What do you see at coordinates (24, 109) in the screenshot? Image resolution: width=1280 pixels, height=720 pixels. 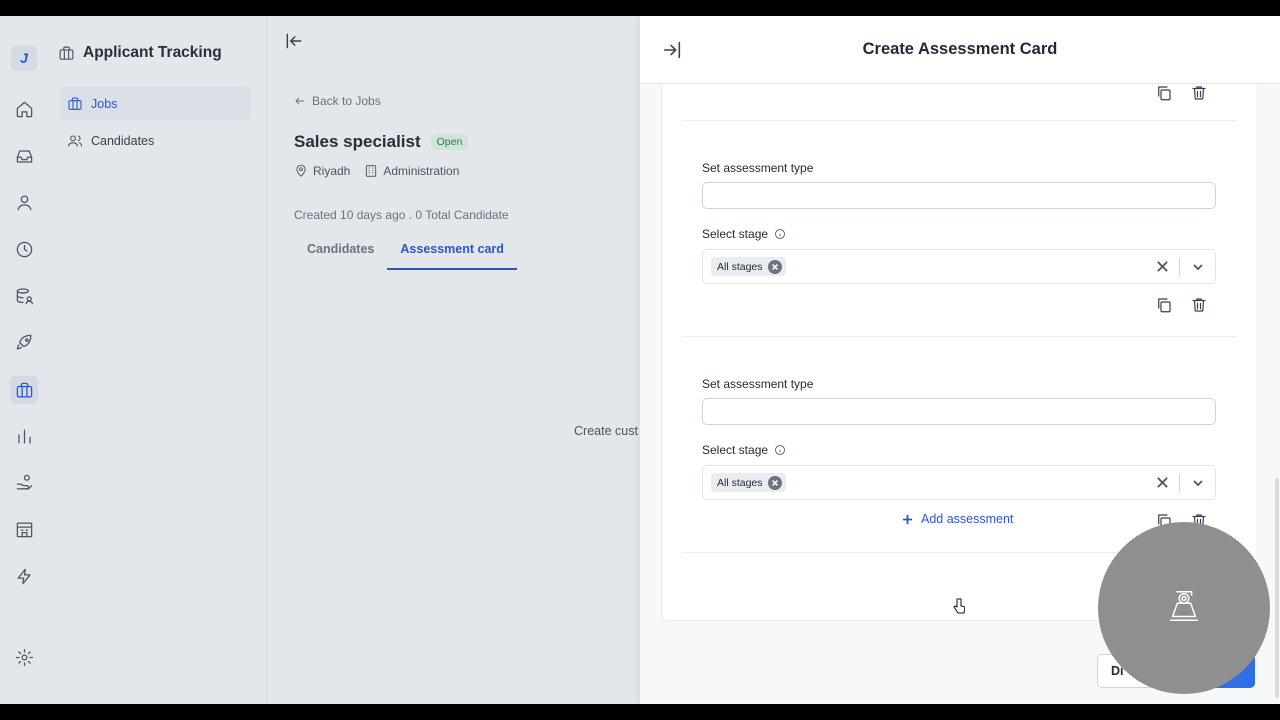 I see `home-icon` at bounding box center [24, 109].